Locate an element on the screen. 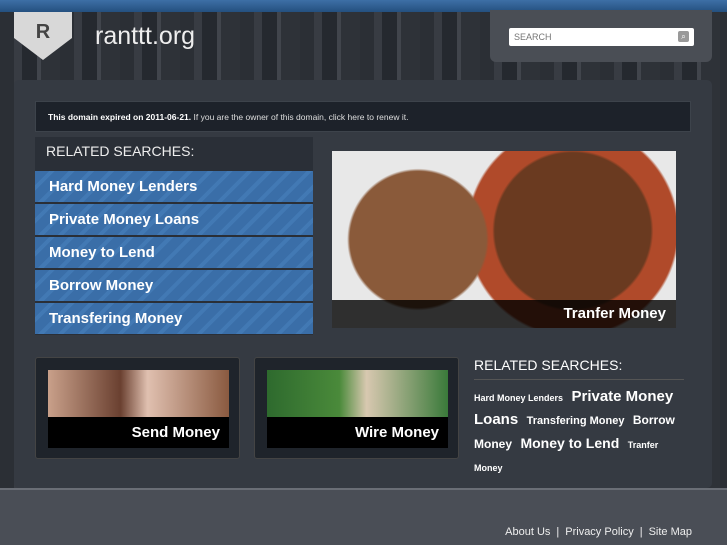 The height and width of the screenshot is (545, 727). related-link: Money to Lend is located at coordinates (174, 252).